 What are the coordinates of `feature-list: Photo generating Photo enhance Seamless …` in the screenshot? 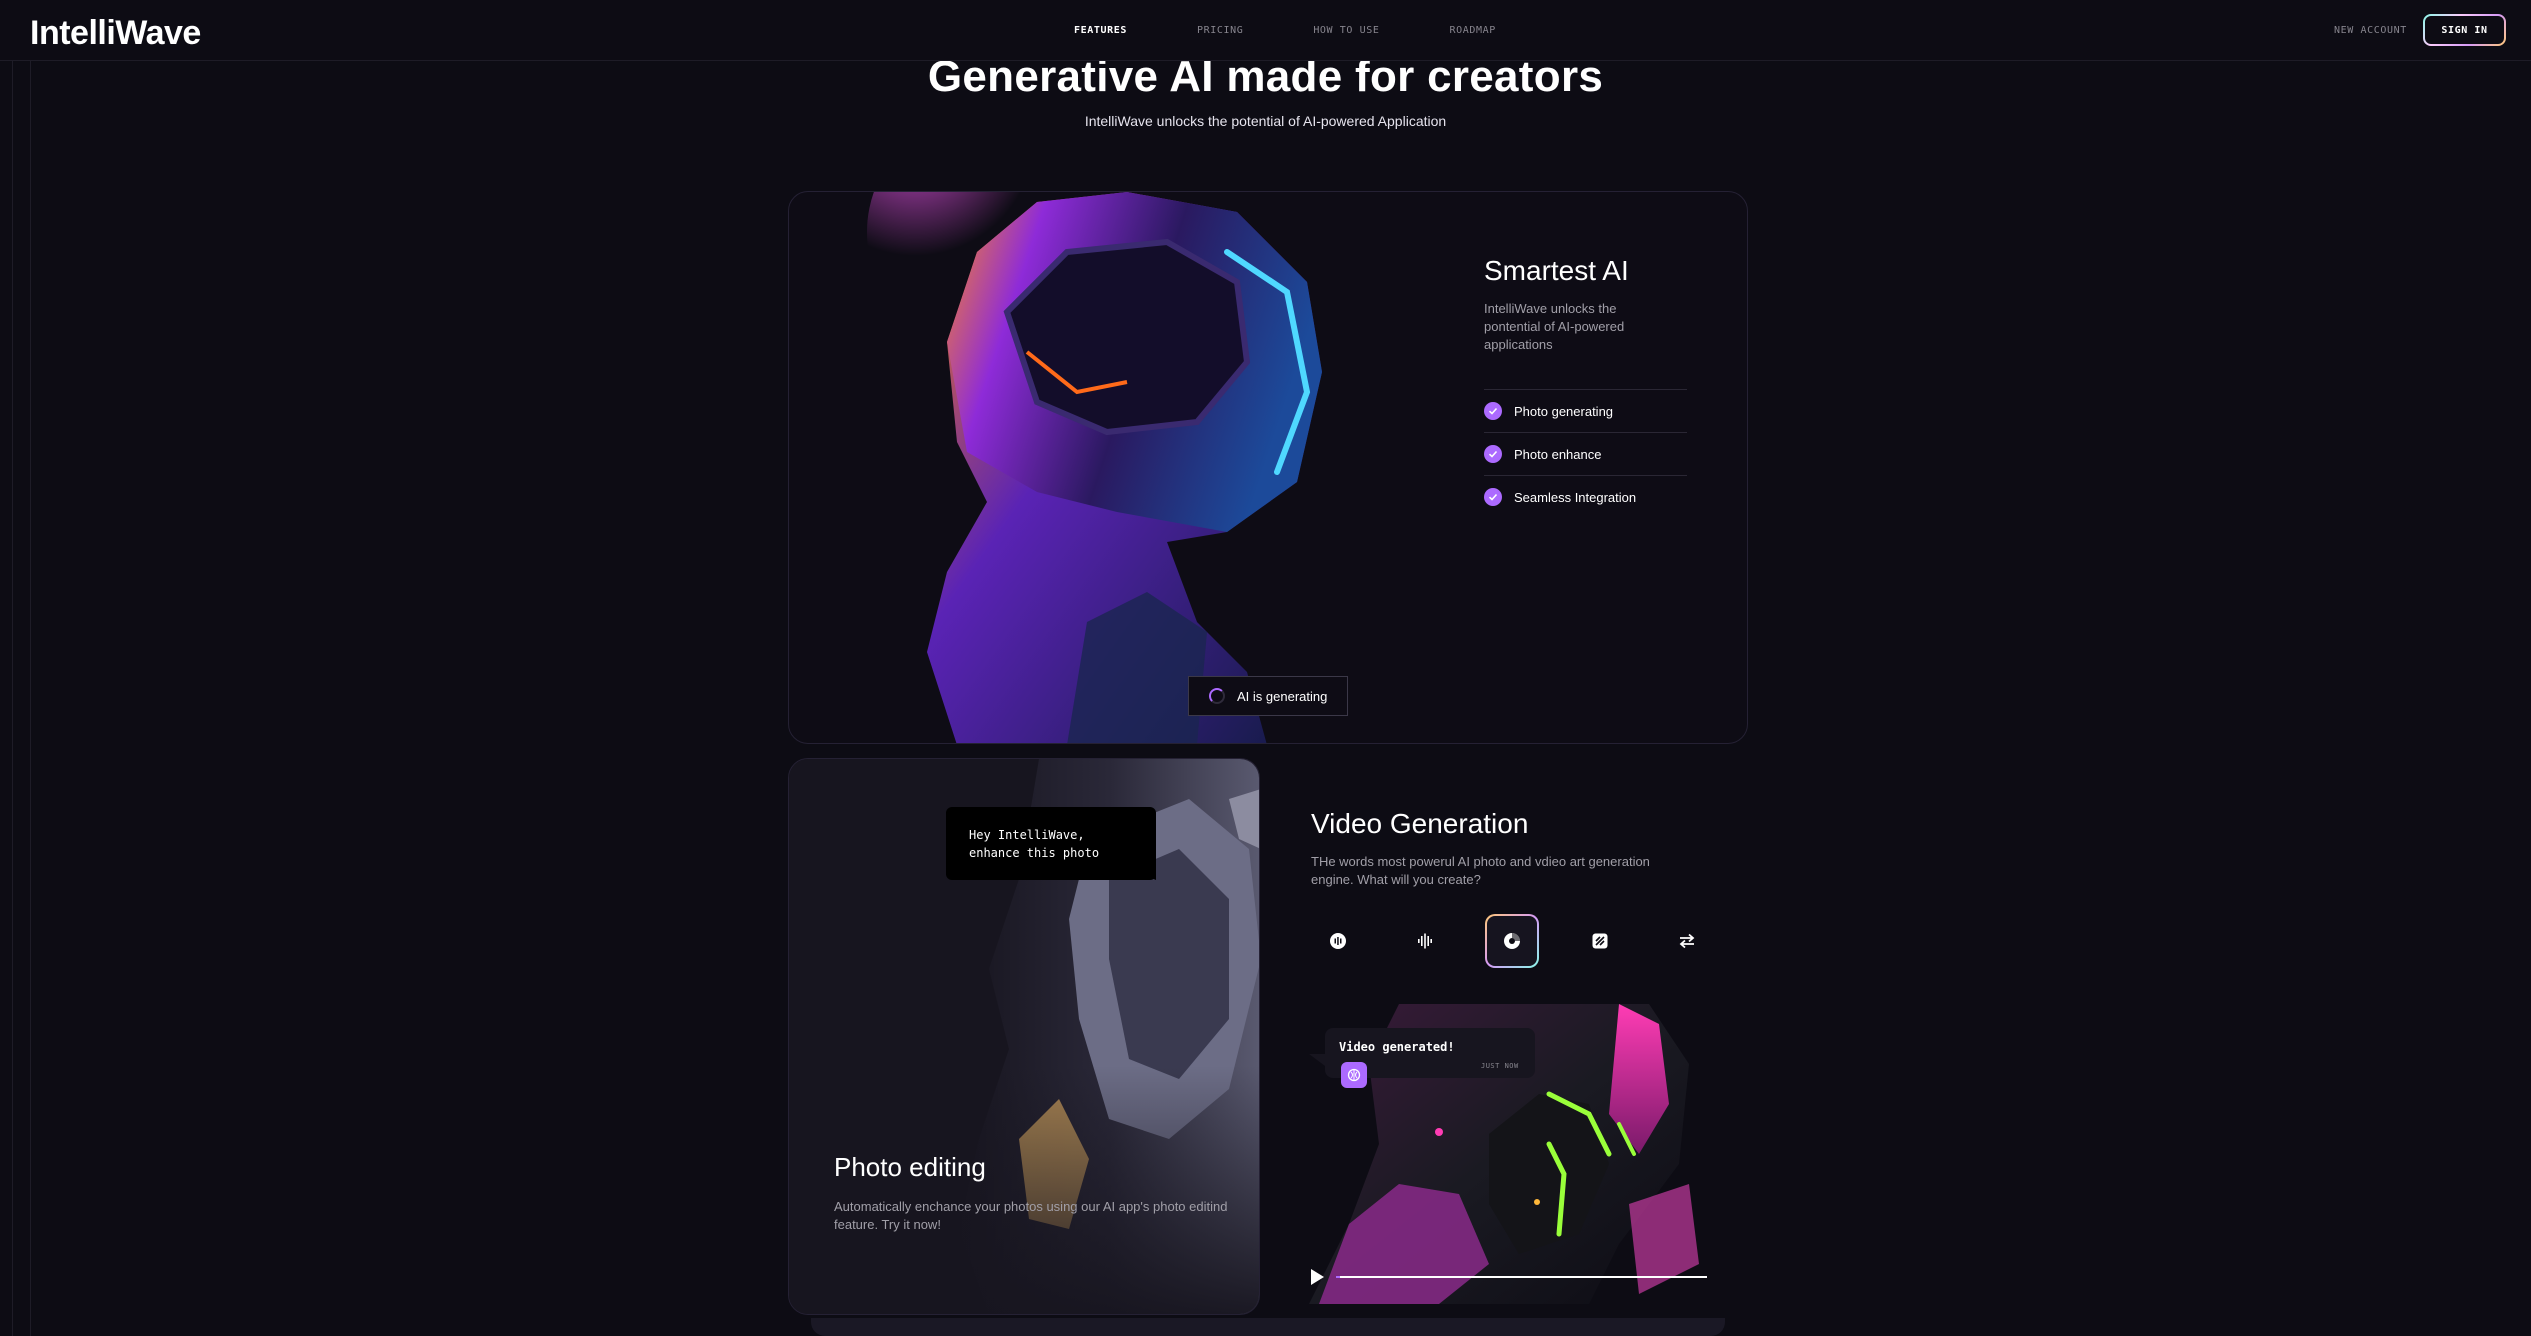 It's located at (1585, 453).